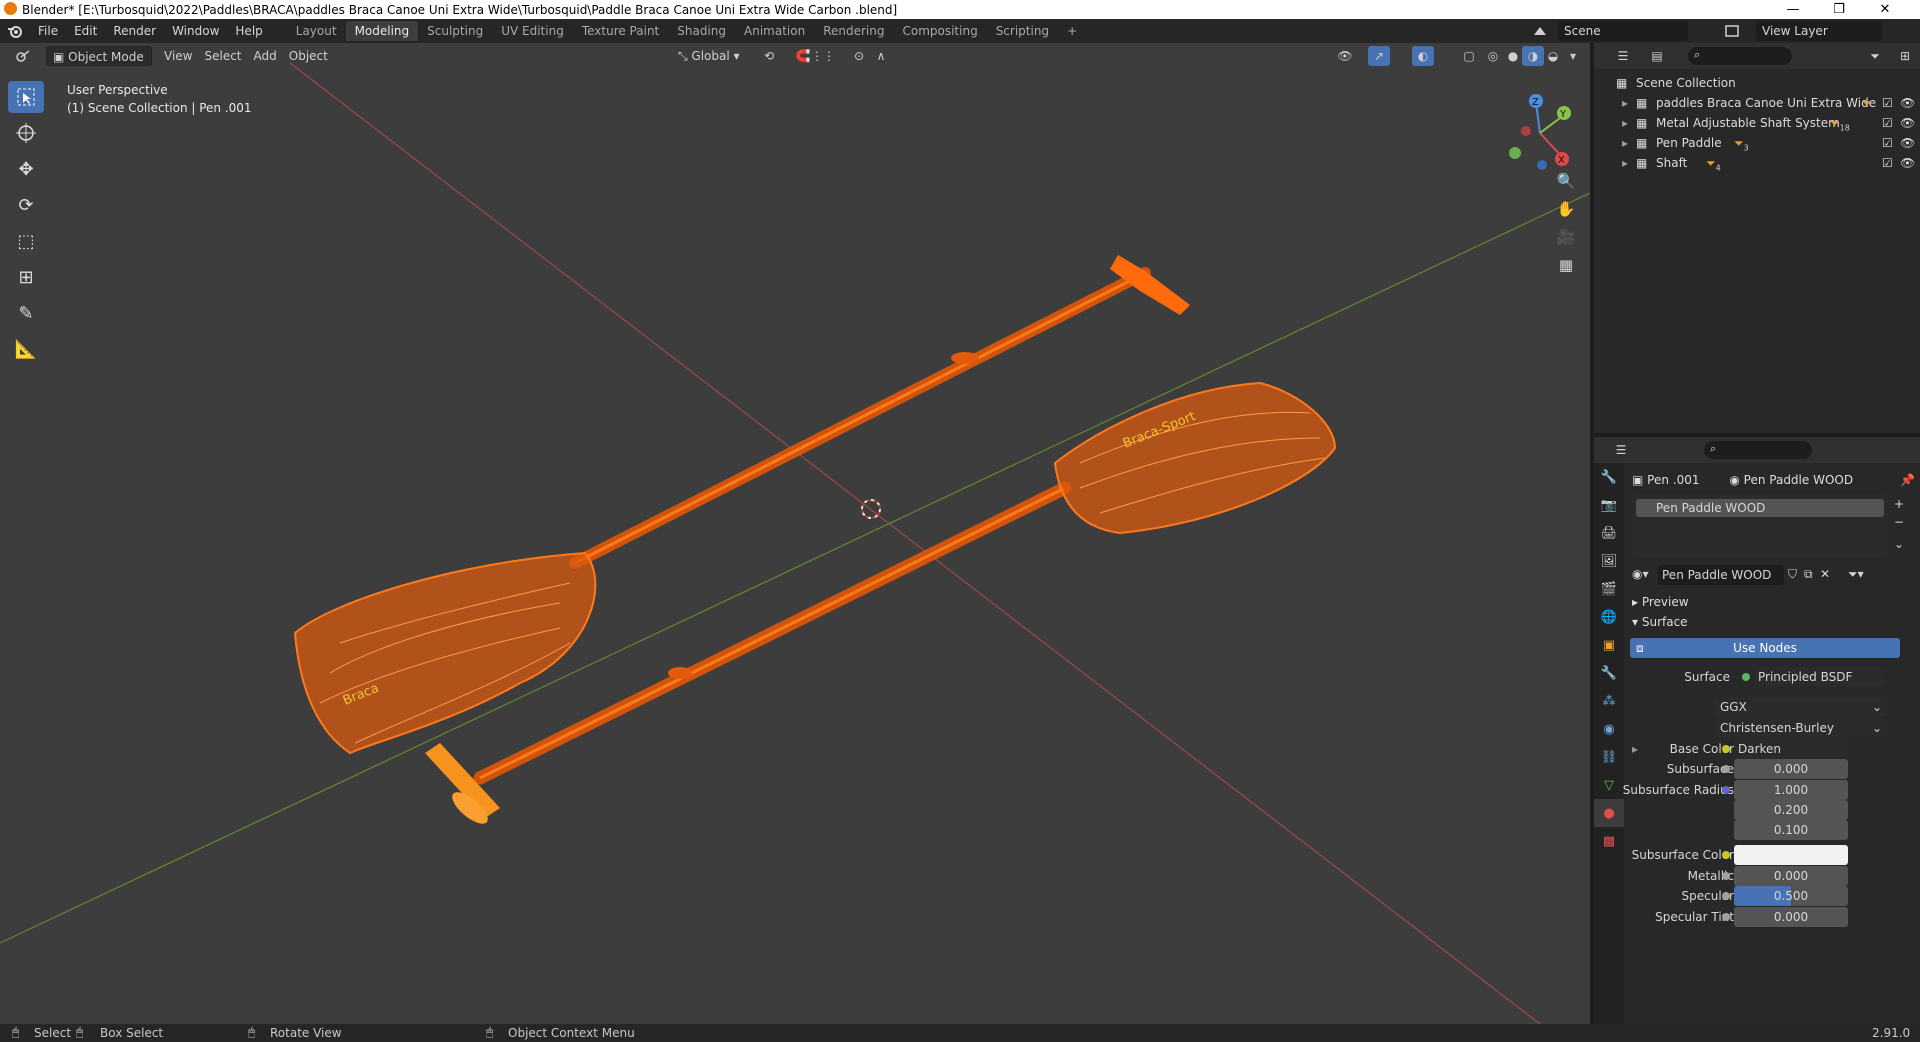  Describe the element at coordinates (1808, 574) in the screenshot. I see `duplicate-material-icon: ⧉` at that location.